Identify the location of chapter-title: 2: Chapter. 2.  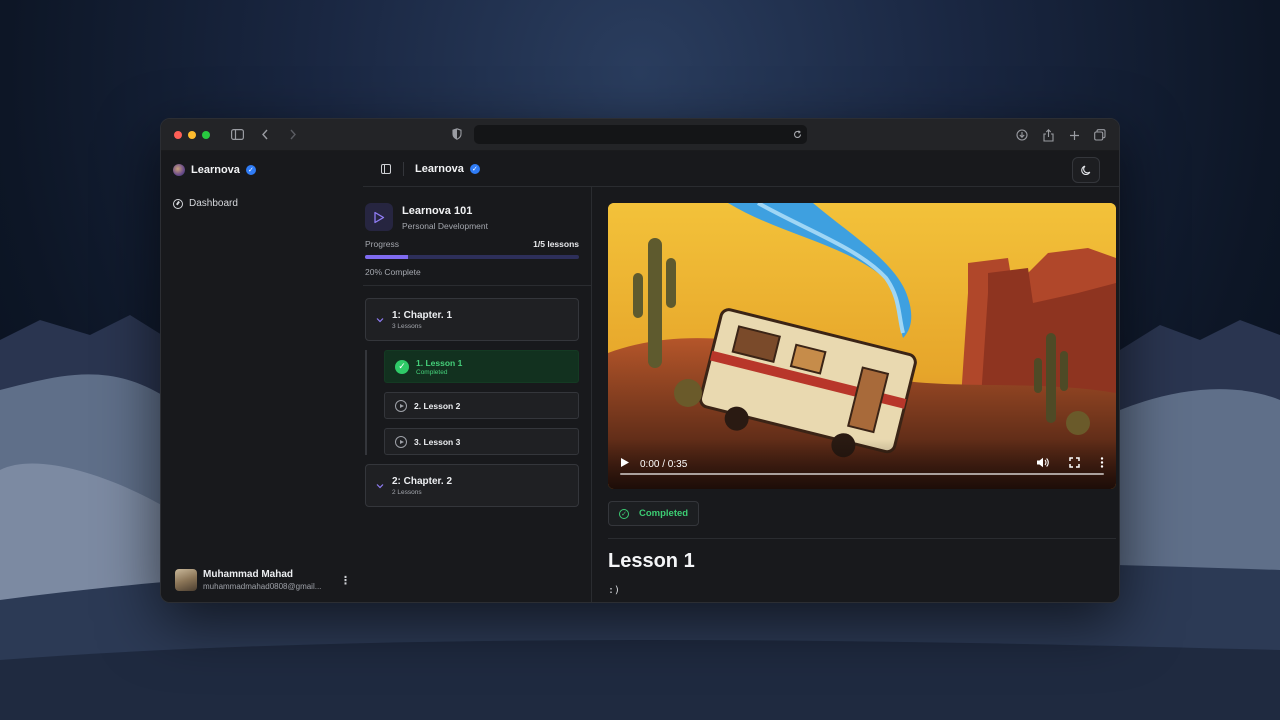
(422, 481).